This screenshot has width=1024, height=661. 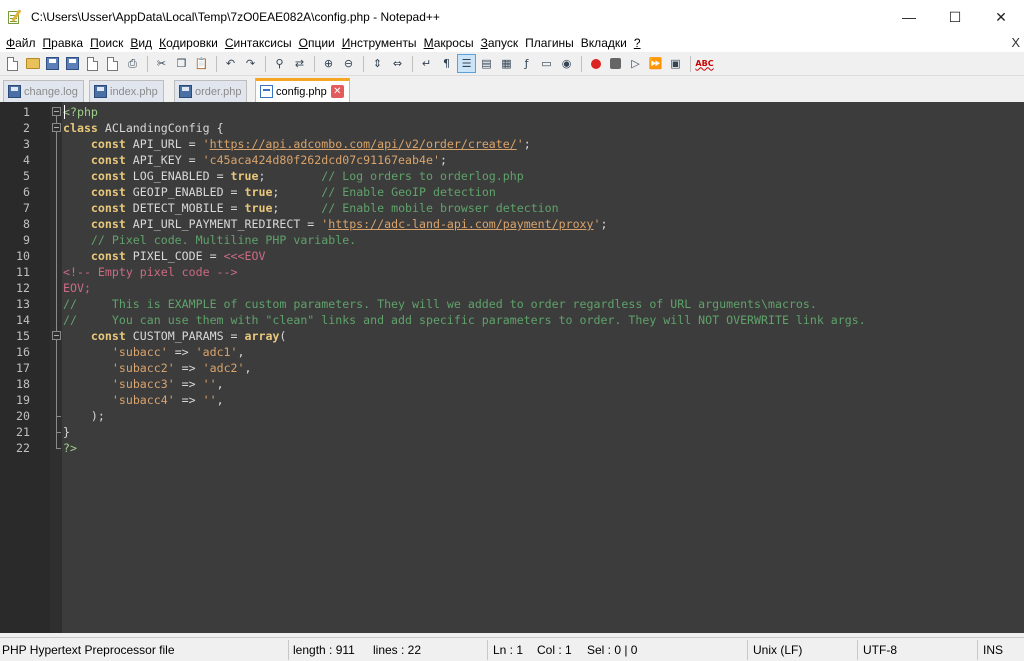 I want to click on zoom-in-icon: ⊕, so click(x=328, y=63).